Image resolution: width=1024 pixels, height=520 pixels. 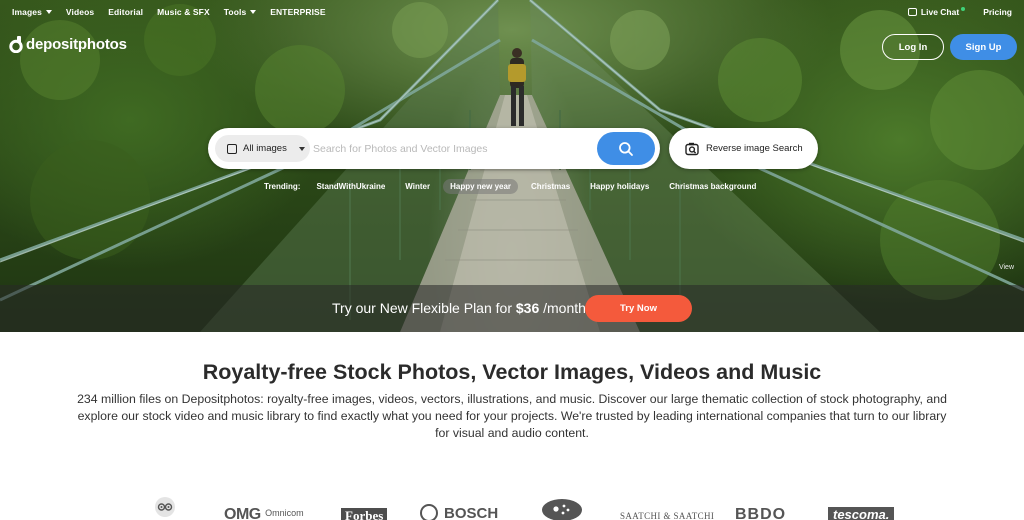 What do you see at coordinates (450, 148) in the screenshot?
I see `search-input` at bounding box center [450, 148].